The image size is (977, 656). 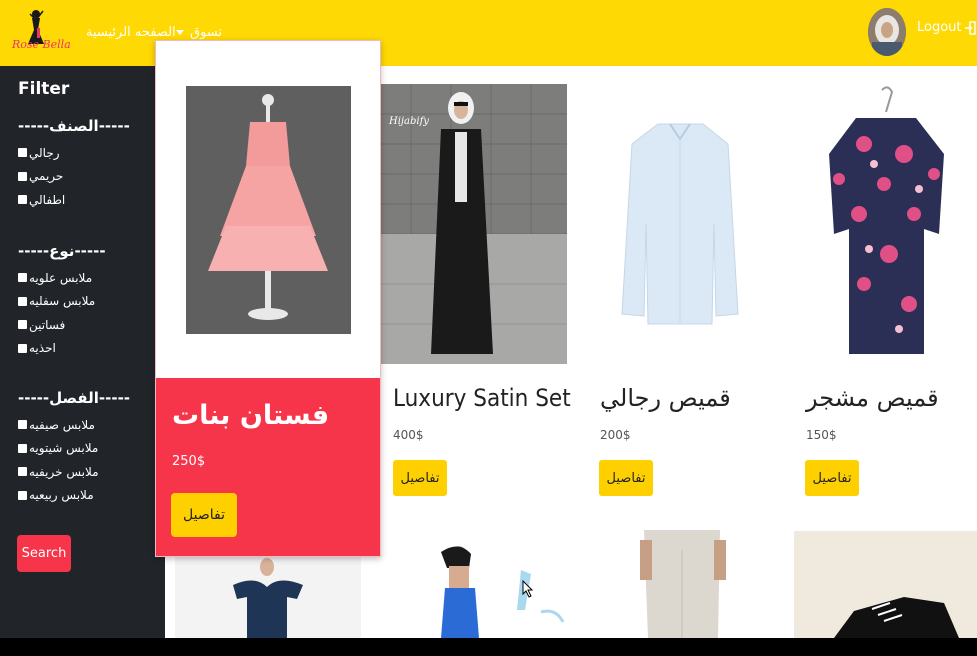 I want to click on product-price: 400$, so click(x=408, y=435).